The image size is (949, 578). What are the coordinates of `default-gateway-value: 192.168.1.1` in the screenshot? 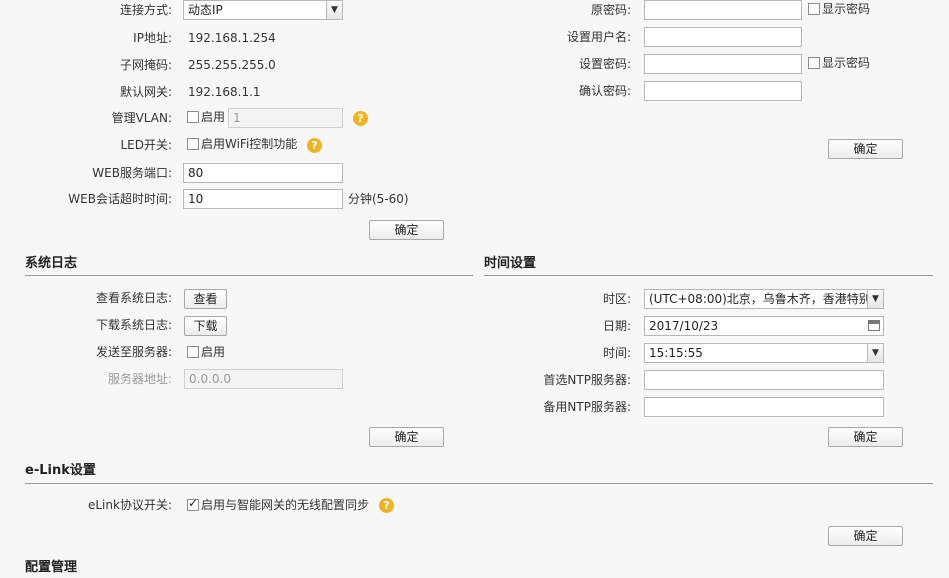 It's located at (224, 92).